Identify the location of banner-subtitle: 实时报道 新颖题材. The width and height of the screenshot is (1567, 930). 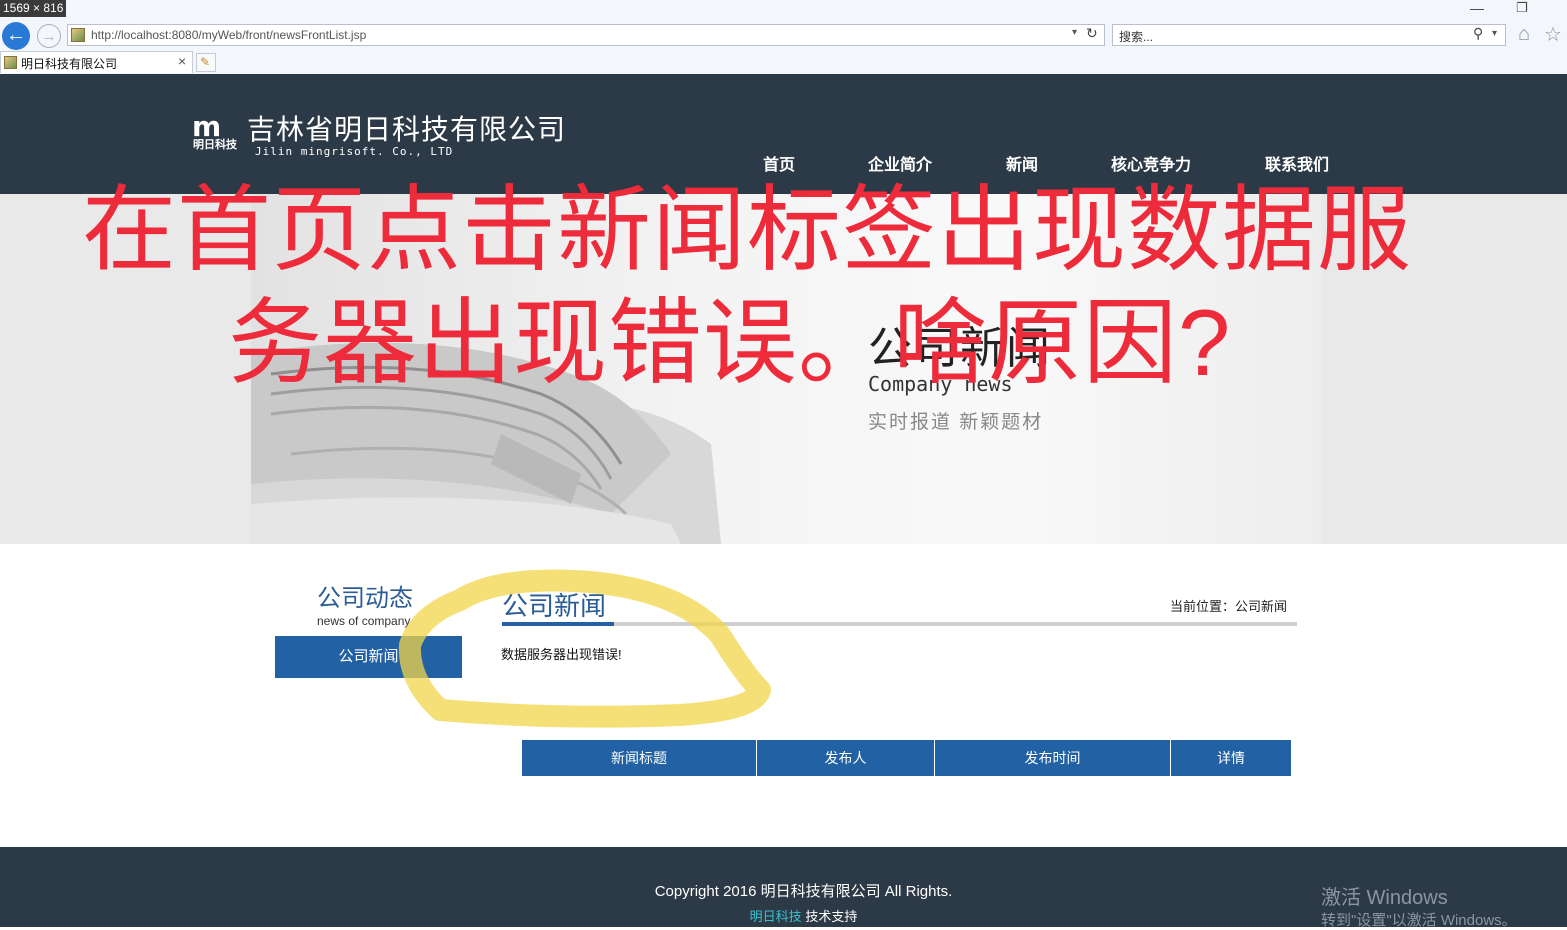
(956, 422).